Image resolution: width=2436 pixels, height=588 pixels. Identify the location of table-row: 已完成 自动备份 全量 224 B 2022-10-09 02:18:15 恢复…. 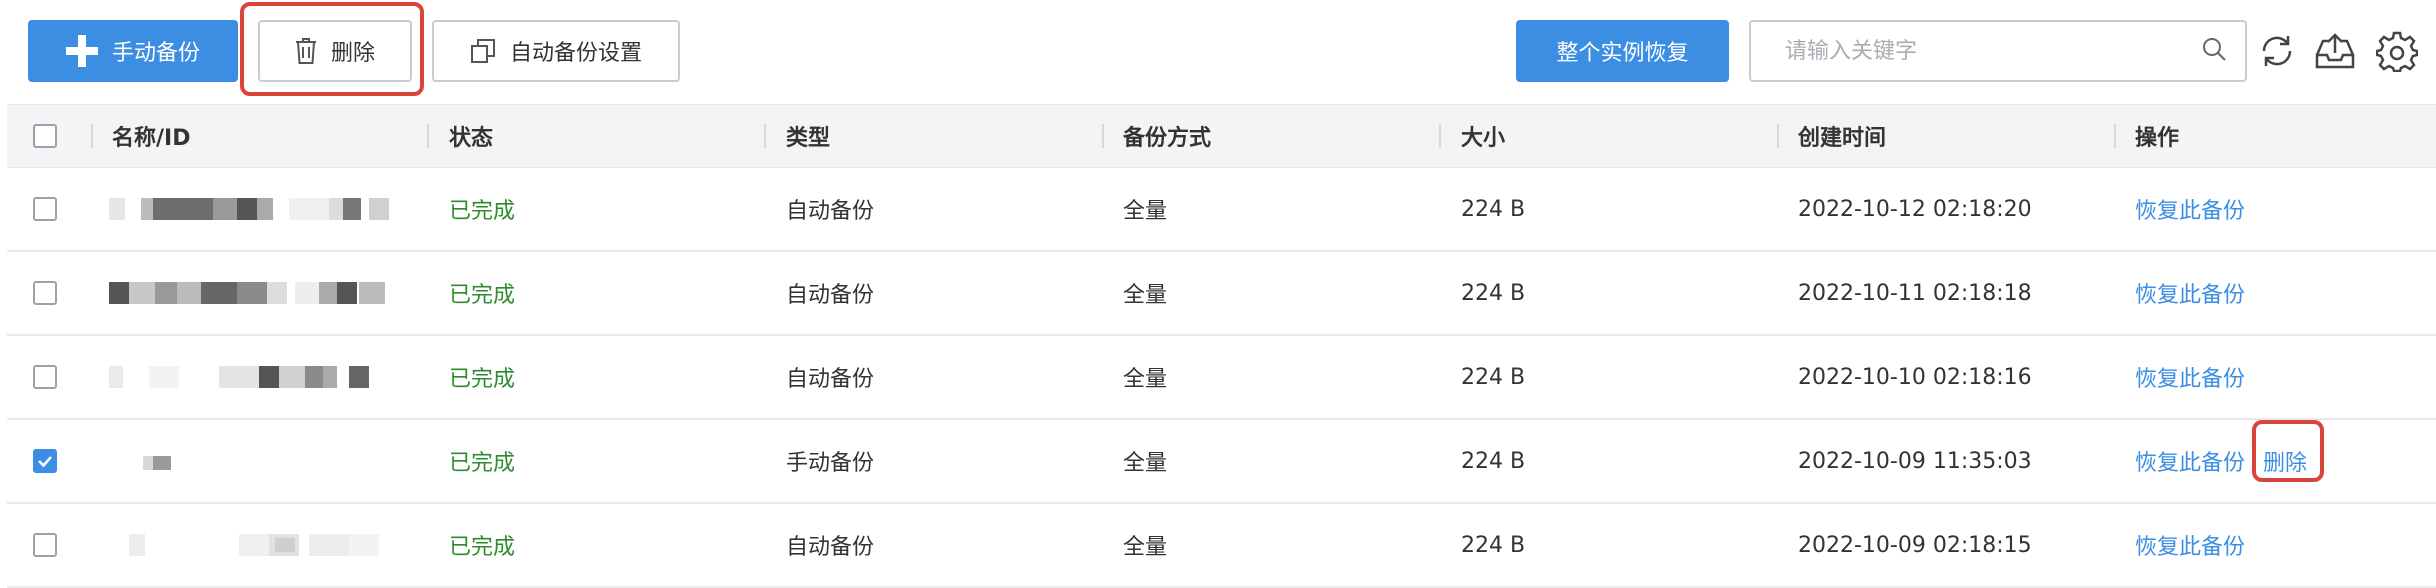
(1221, 546).